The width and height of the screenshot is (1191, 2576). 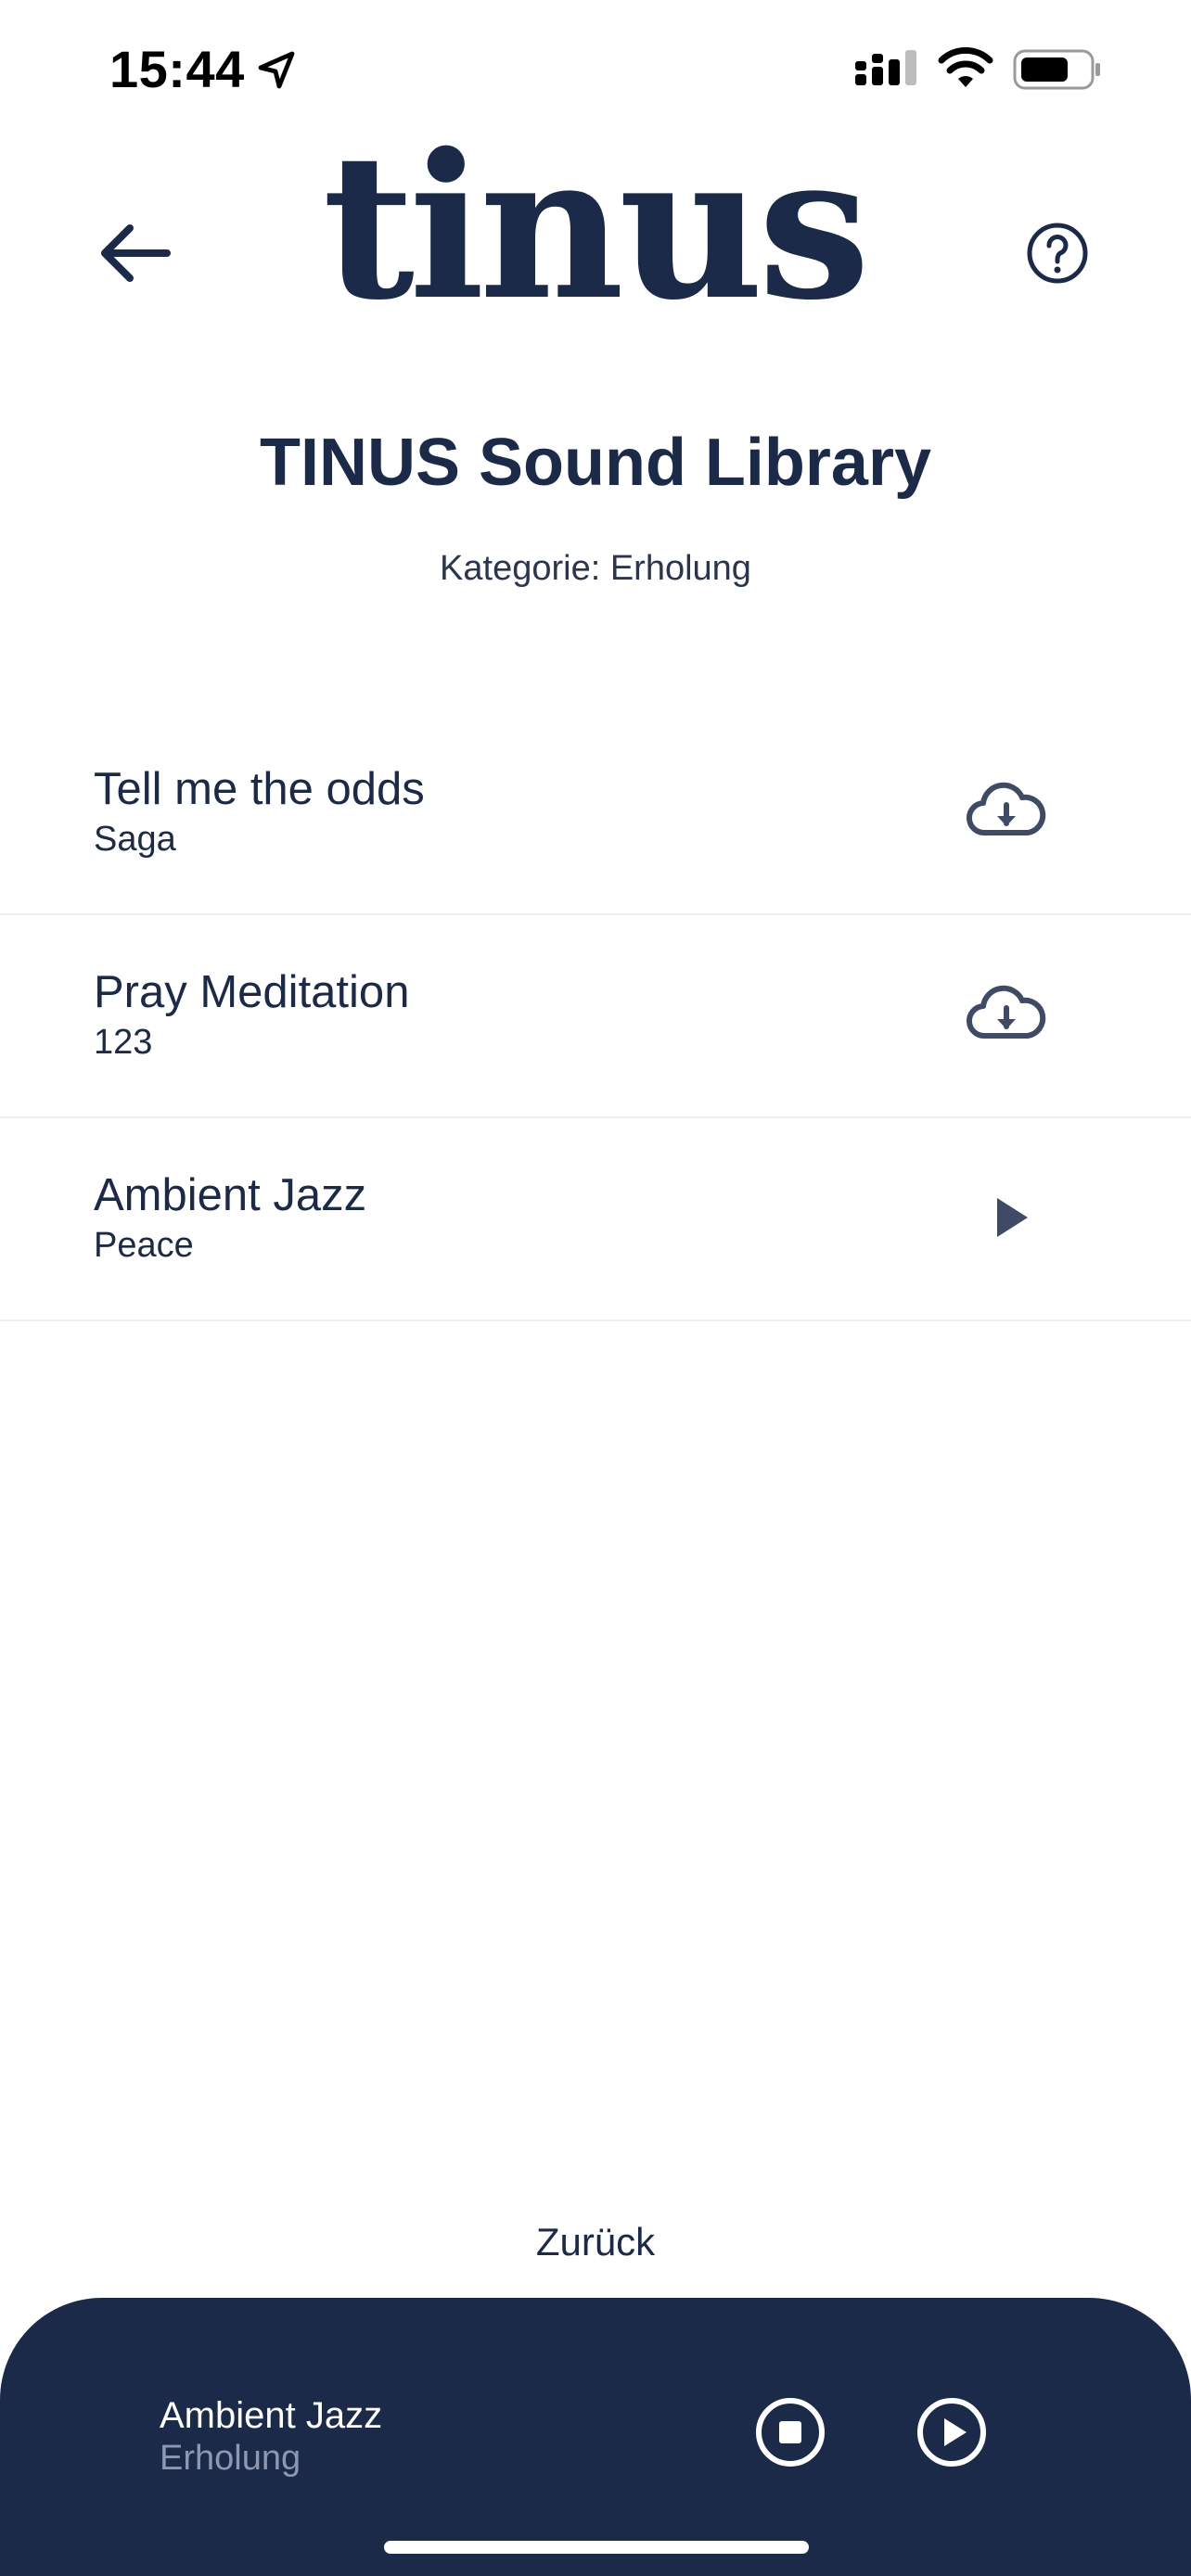 What do you see at coordinates (230, 1195) in the screenshot?
I see `track-title: Ambient Jazz` at bounding box center [230, 1195].